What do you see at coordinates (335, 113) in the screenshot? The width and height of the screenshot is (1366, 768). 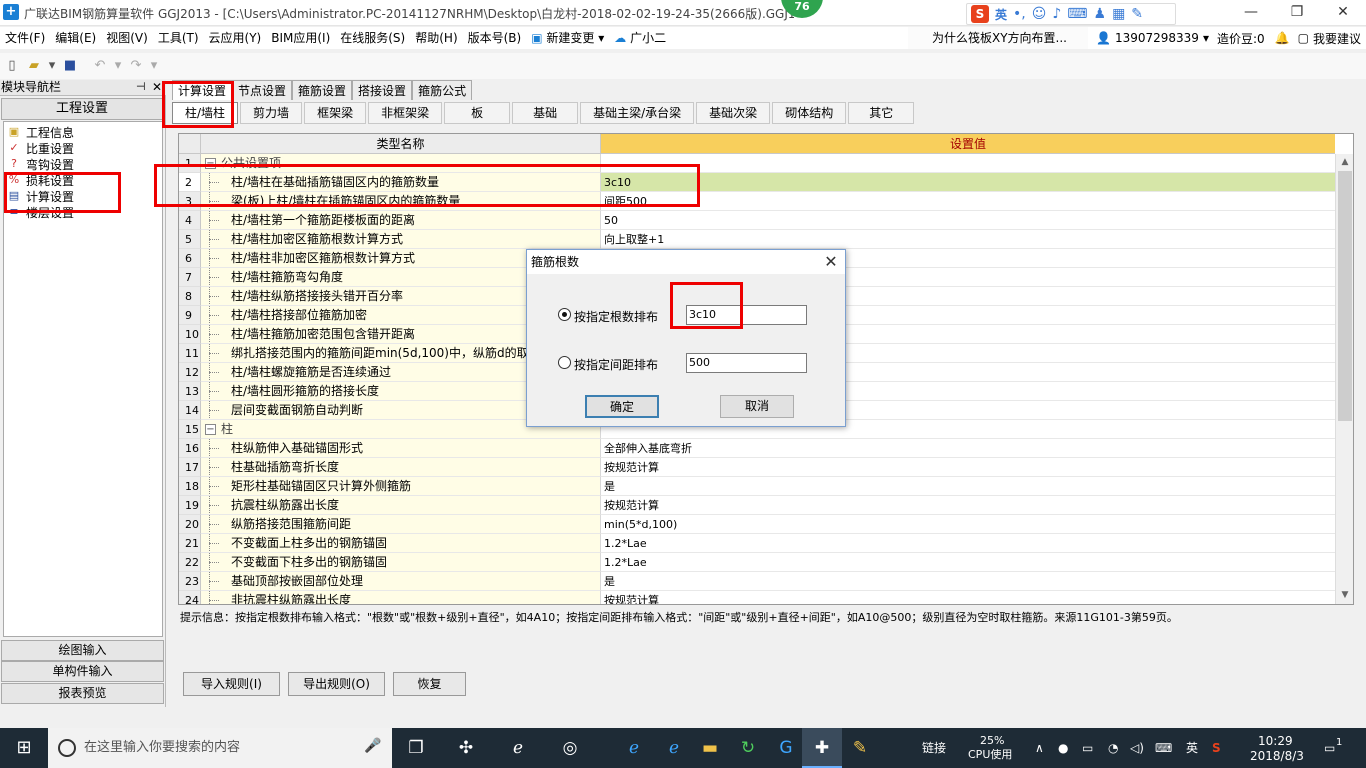 I see `subtab-frame-beam: 框架梁` at bounding box center [335, 113].